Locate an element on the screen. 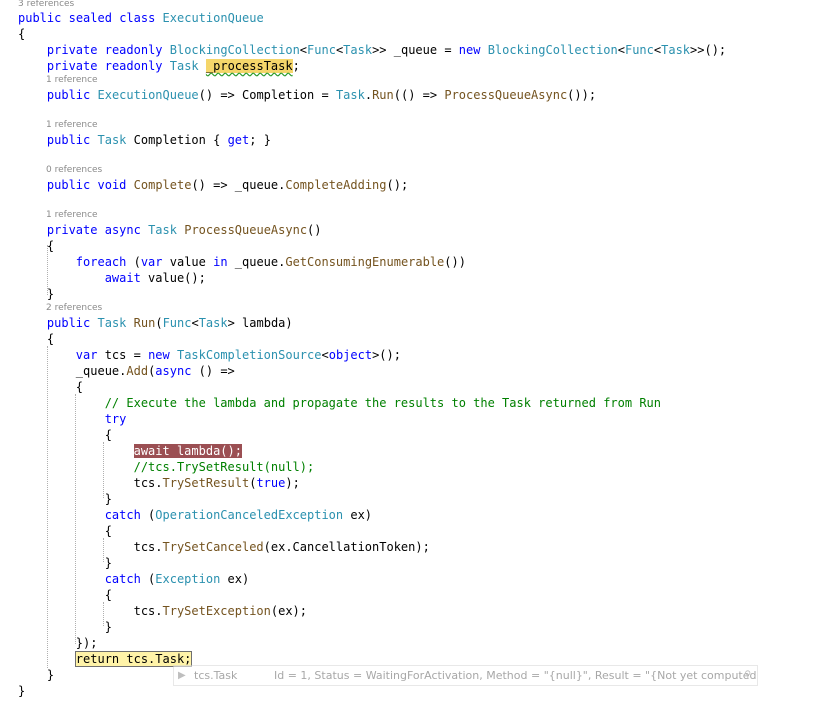 The width and height of the screenshot is (818, 704). code-line-trysetresult: tcs.TrySetResult(true); is located at coordinates (216, 483).